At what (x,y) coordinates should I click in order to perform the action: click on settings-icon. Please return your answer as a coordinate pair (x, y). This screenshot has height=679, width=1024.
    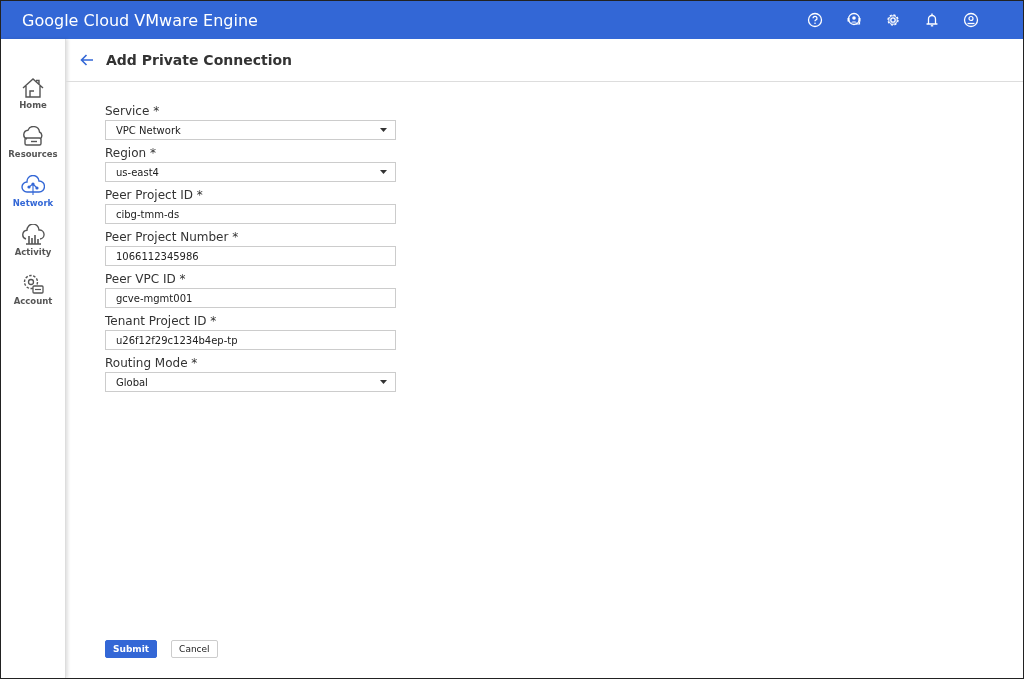
    Looking at the image, I should click on (893, 20).